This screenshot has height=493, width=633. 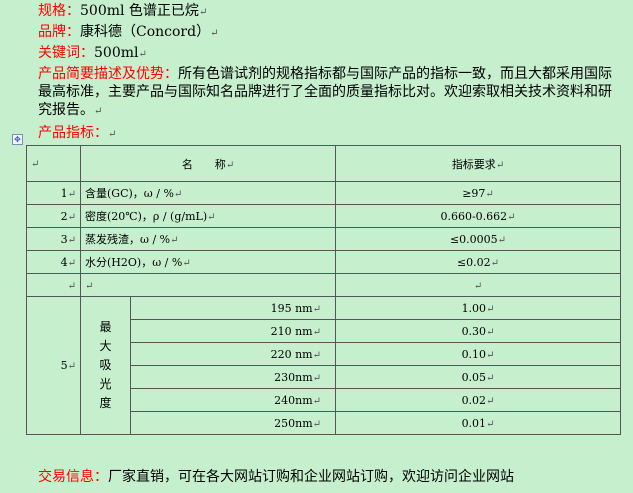 I want to click on table-row-empty: ↵ ↵ ↵, so click(x=324, y=285).